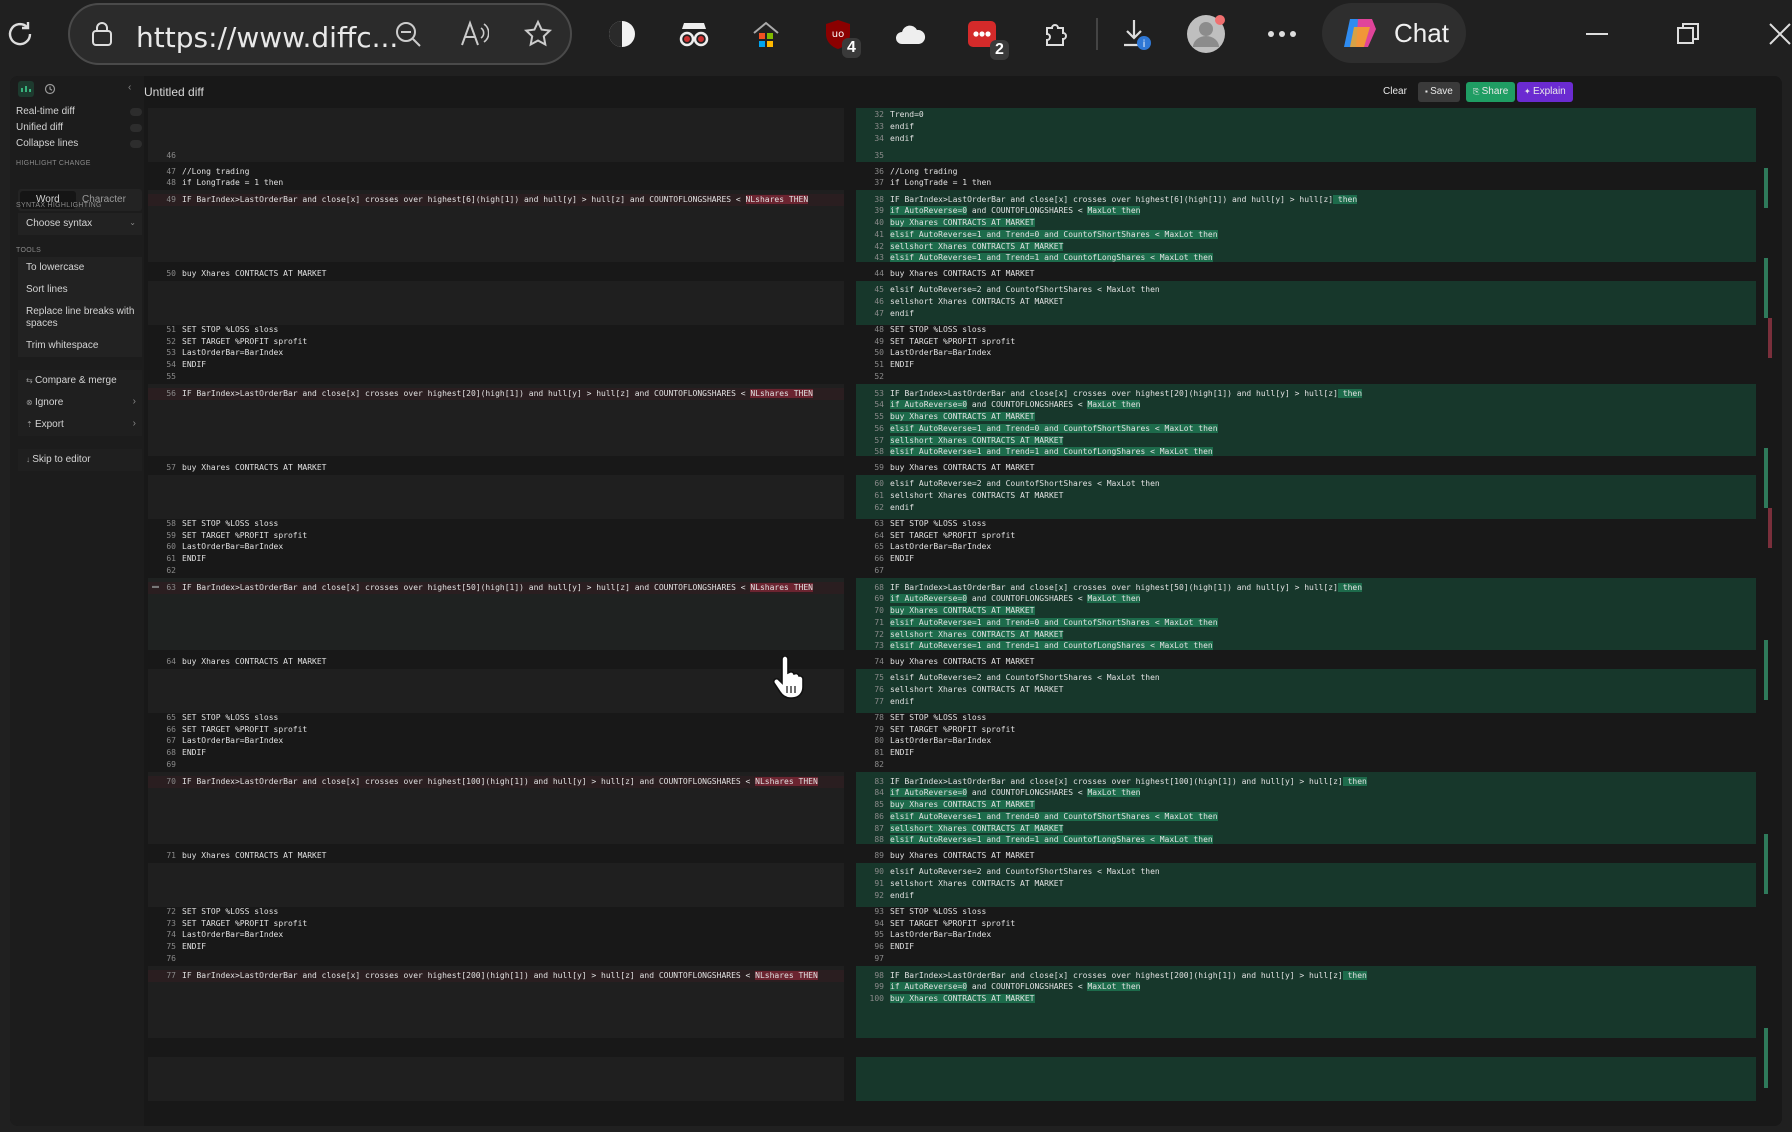  What do you see at coordinates (233, 546) in the screenshot?
I see `code-text: LastOrderBar=BarIndex` at bounding box center [233, 546].